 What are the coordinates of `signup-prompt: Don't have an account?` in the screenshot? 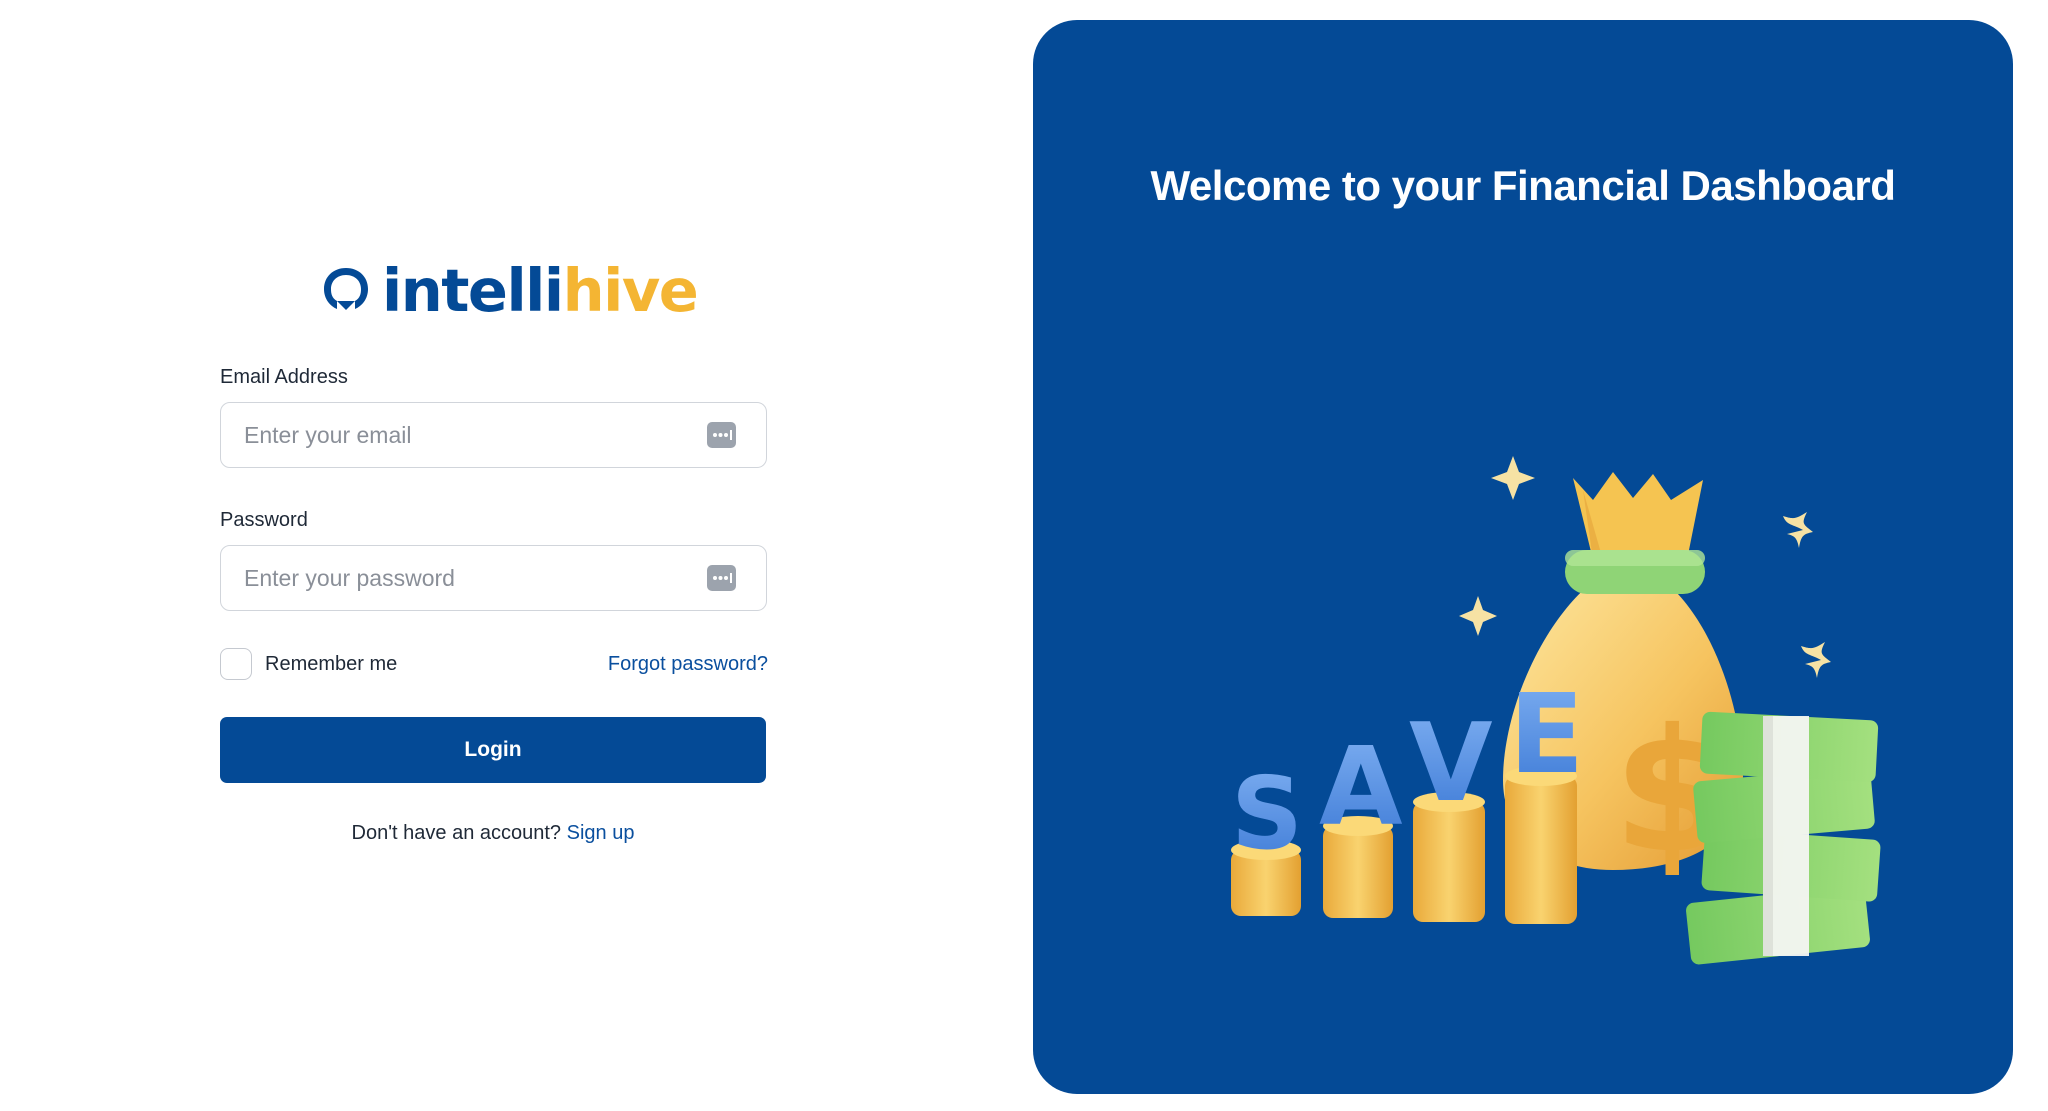 It's located at (456, 833).